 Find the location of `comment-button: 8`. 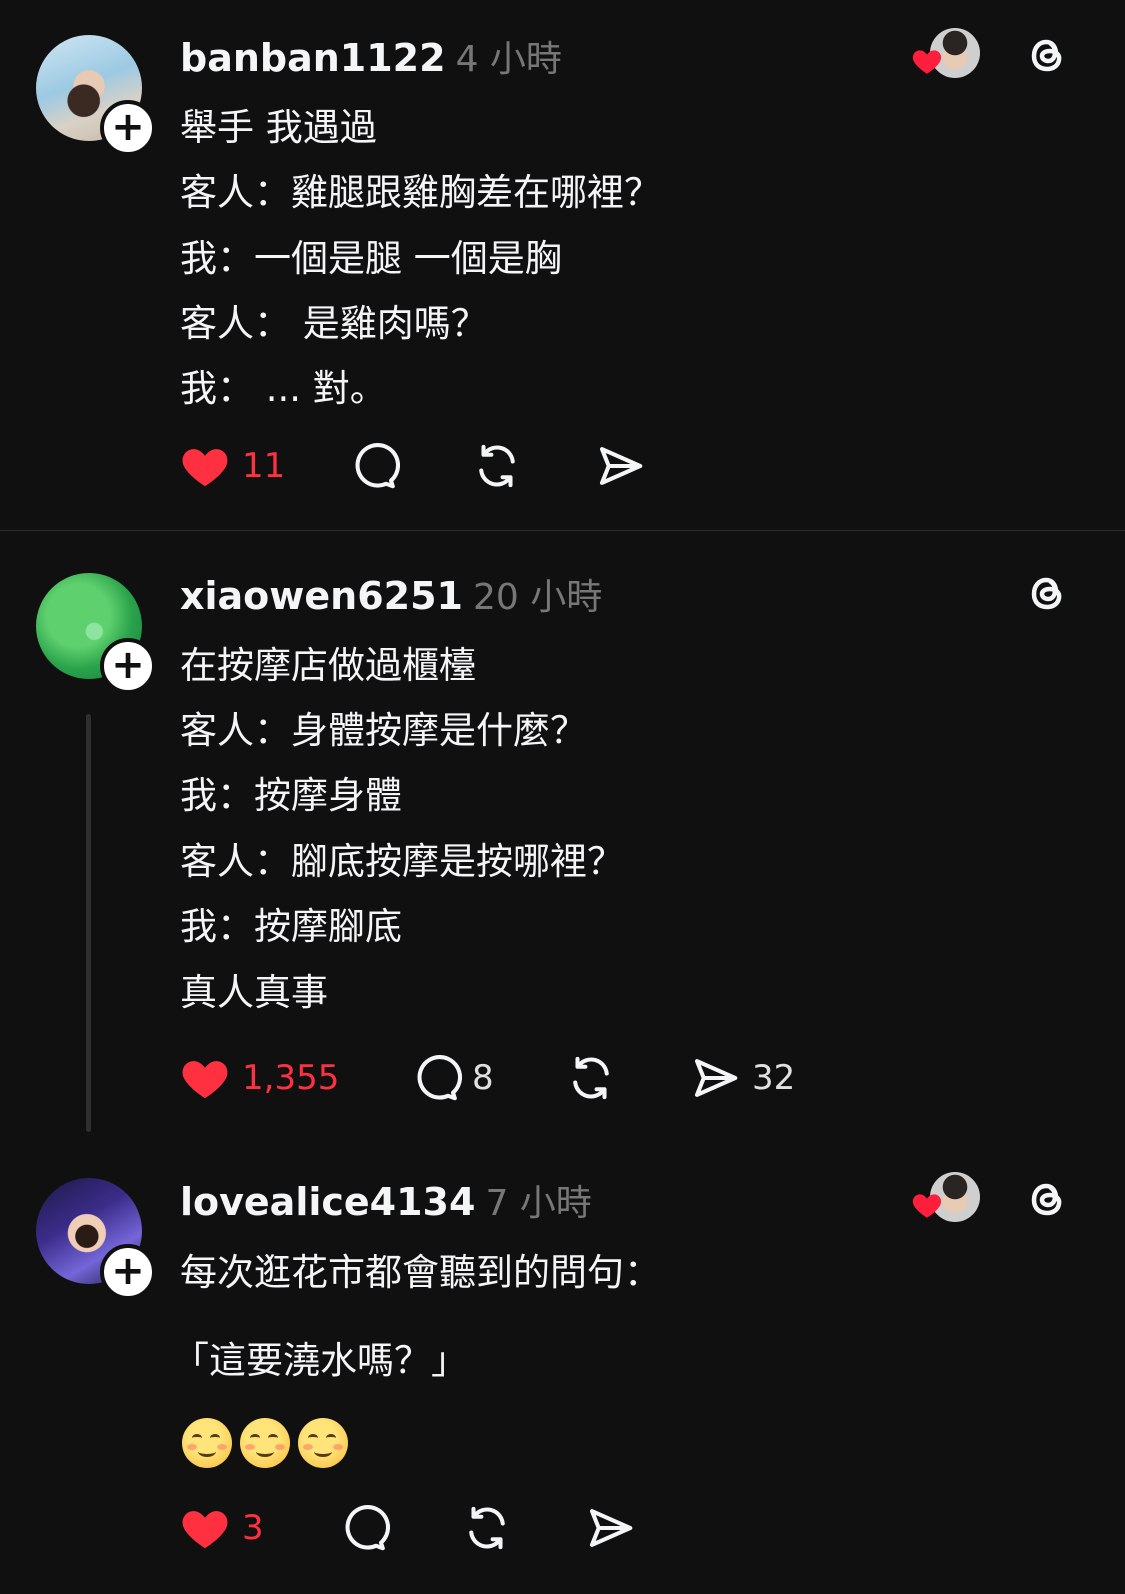

comment-button: 8 is located at coordinates (451, 1078).